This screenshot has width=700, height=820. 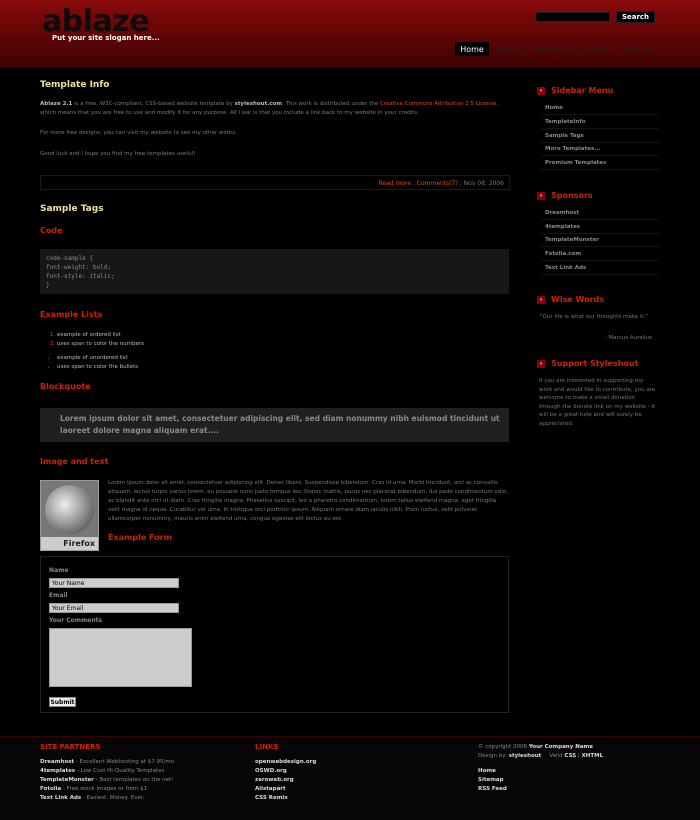 I want to click on support-title: Support Styleshout, so click(x=595, y=363).